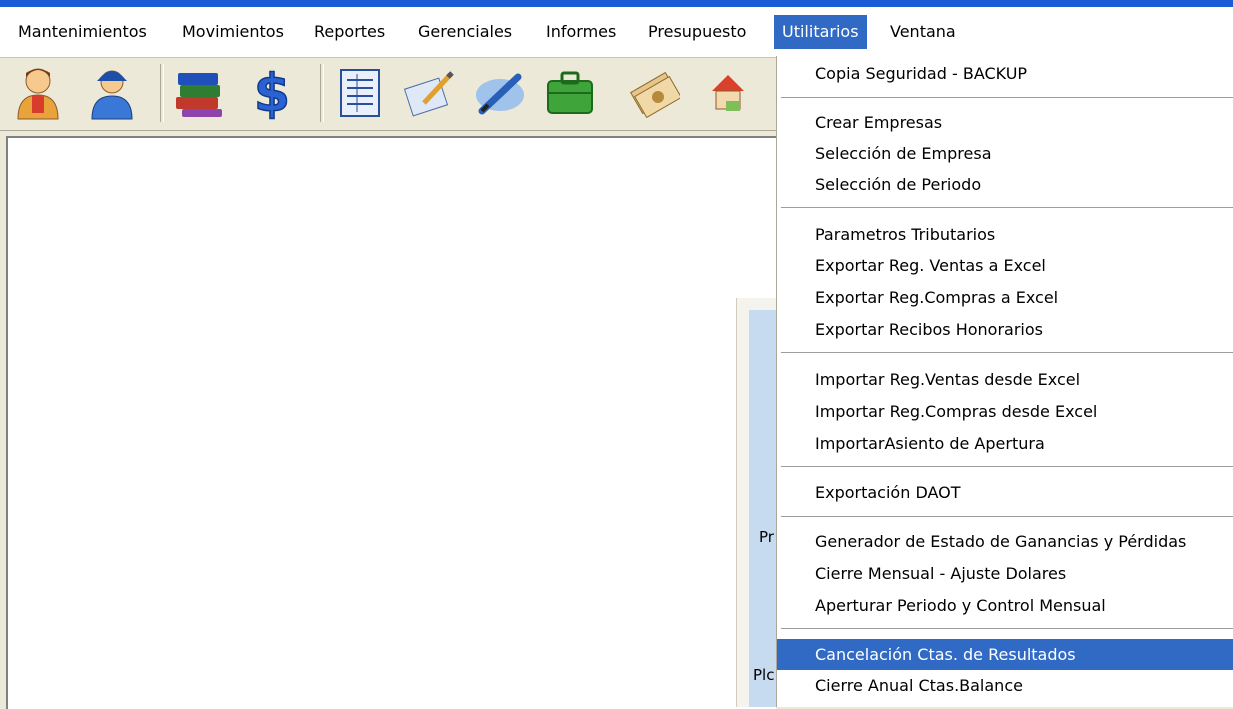  Describe the element at coordinates (1005, 153) in the screenshot. I see `menu-item-seleccion-empresa: Selección de Empresa` at that location.